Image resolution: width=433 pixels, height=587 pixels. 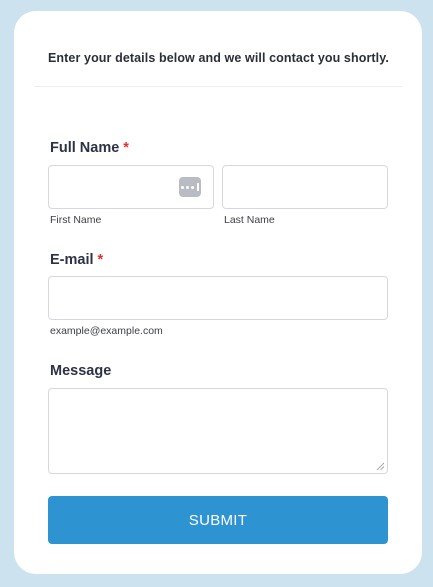 I want to click on message-label-text: Message, so click(x=81, y=371).